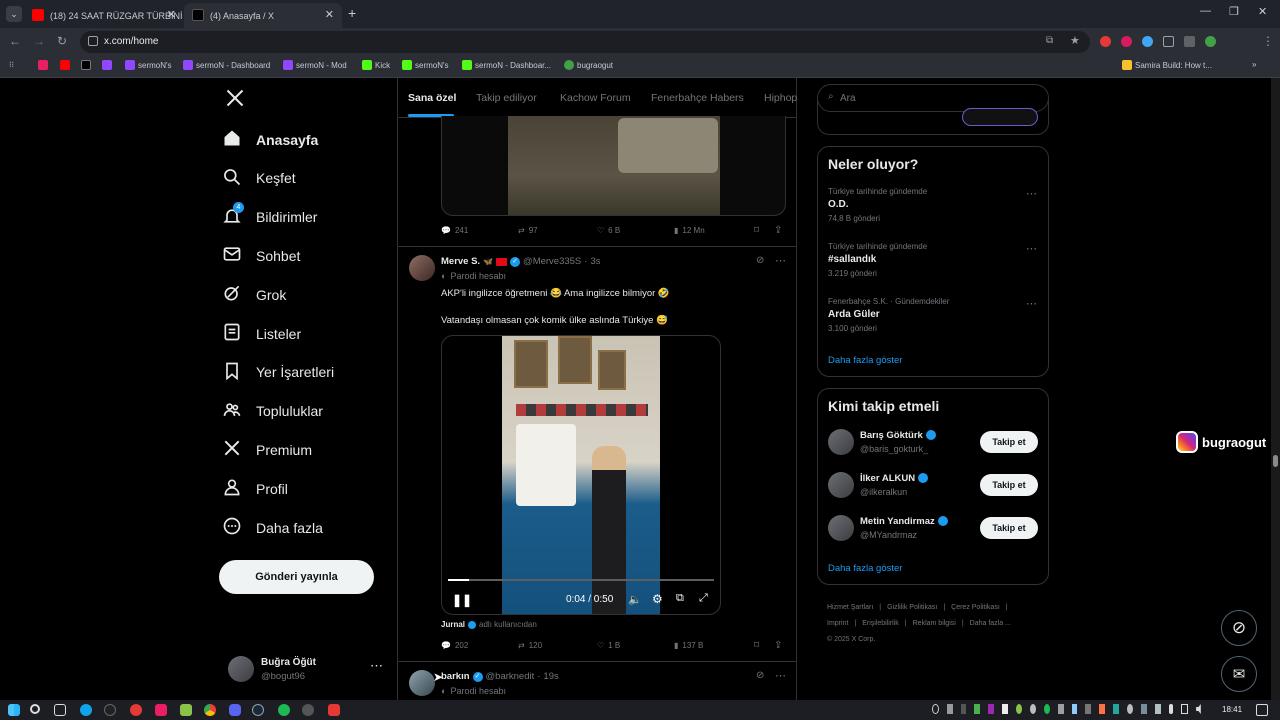  What do you see at coordinates (657, 599) in the screenshot?
I see `gear-icon: ⚙` at bounding box center [657, 599].